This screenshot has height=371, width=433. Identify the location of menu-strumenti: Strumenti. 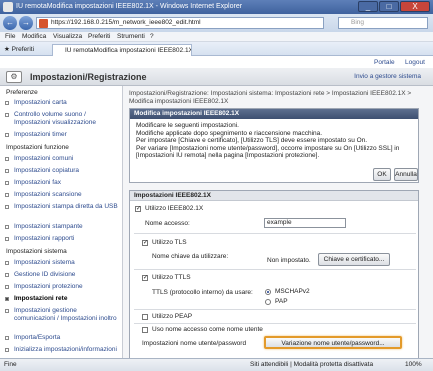
(131, 36).